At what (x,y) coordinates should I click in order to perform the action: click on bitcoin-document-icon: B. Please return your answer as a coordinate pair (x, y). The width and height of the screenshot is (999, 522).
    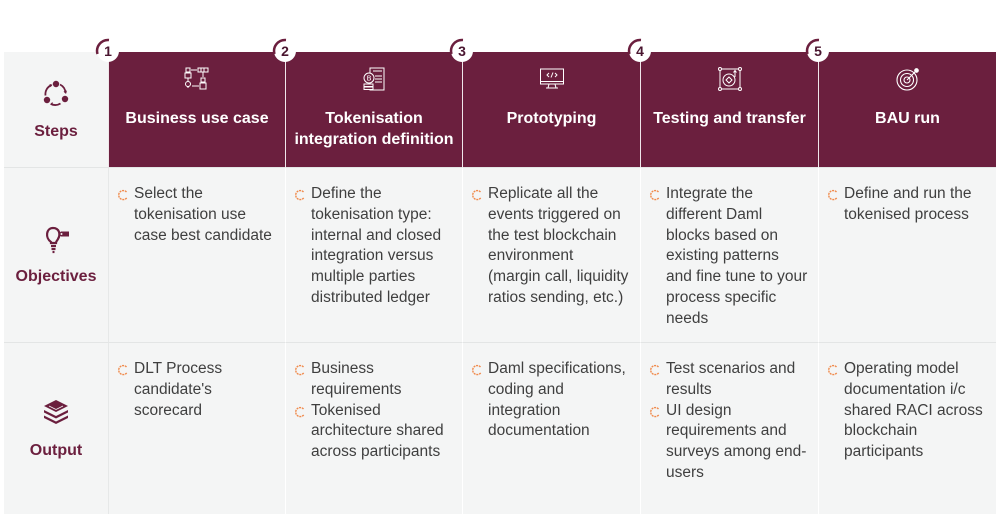
    Looking at the image, I should click on (374, 79).